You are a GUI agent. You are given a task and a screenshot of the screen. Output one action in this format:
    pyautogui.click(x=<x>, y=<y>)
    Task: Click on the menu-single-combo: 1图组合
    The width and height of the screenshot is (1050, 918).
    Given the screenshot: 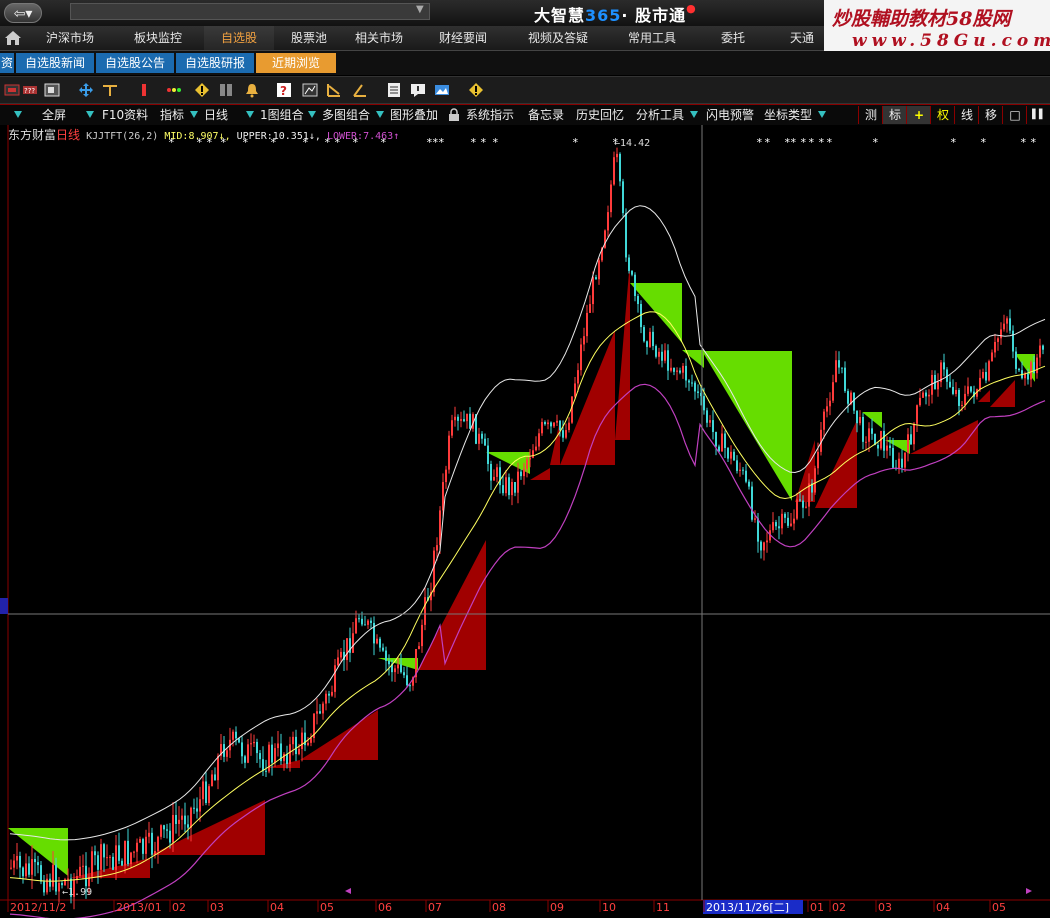 What is the action you would take?
    pyautogui.click(x=282, y=115)
    